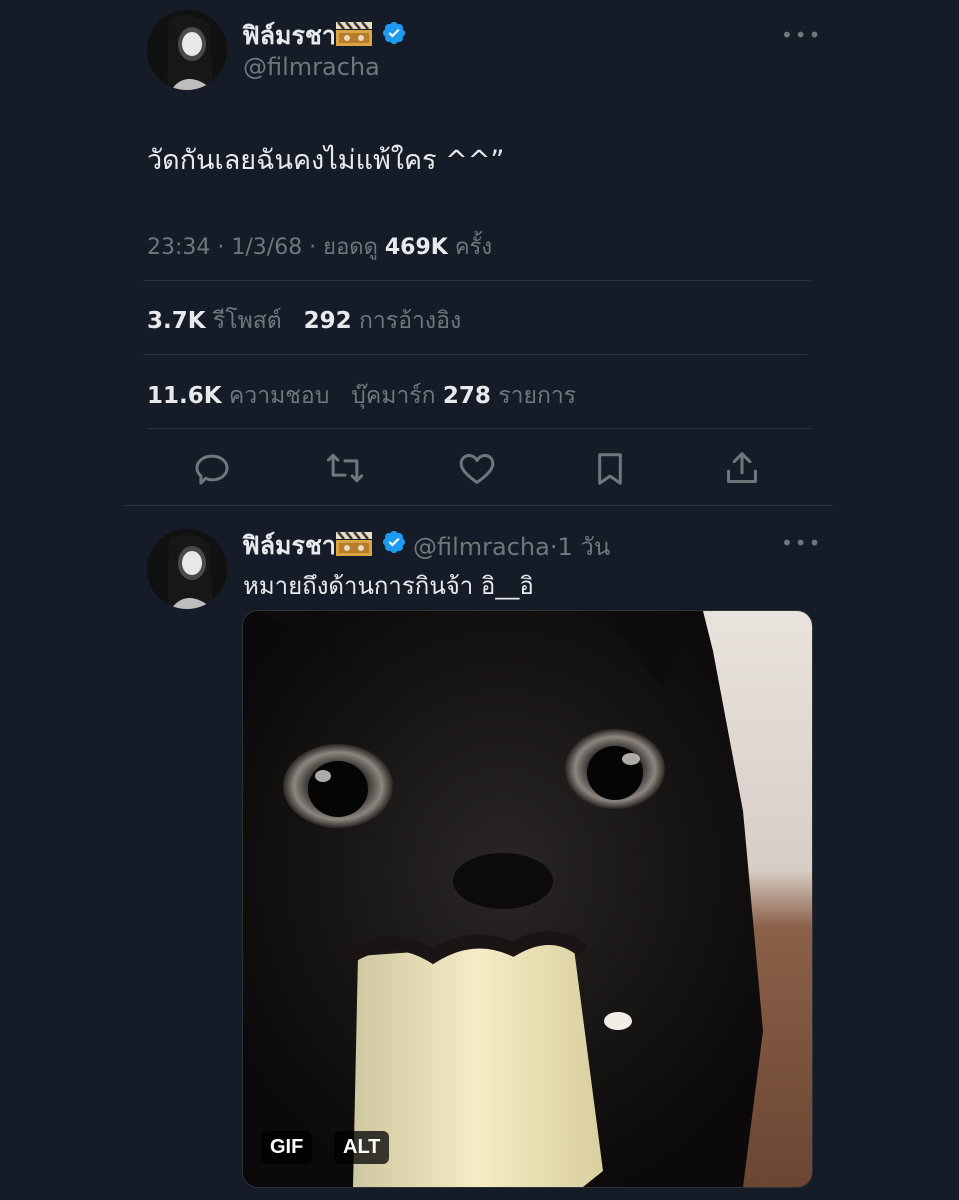 The width and height of the screenshot is (959, 1200). What do you see at coordinates (345, 468) in the screenshot?
I see `repost-icon` at bounding box center [345, 468].